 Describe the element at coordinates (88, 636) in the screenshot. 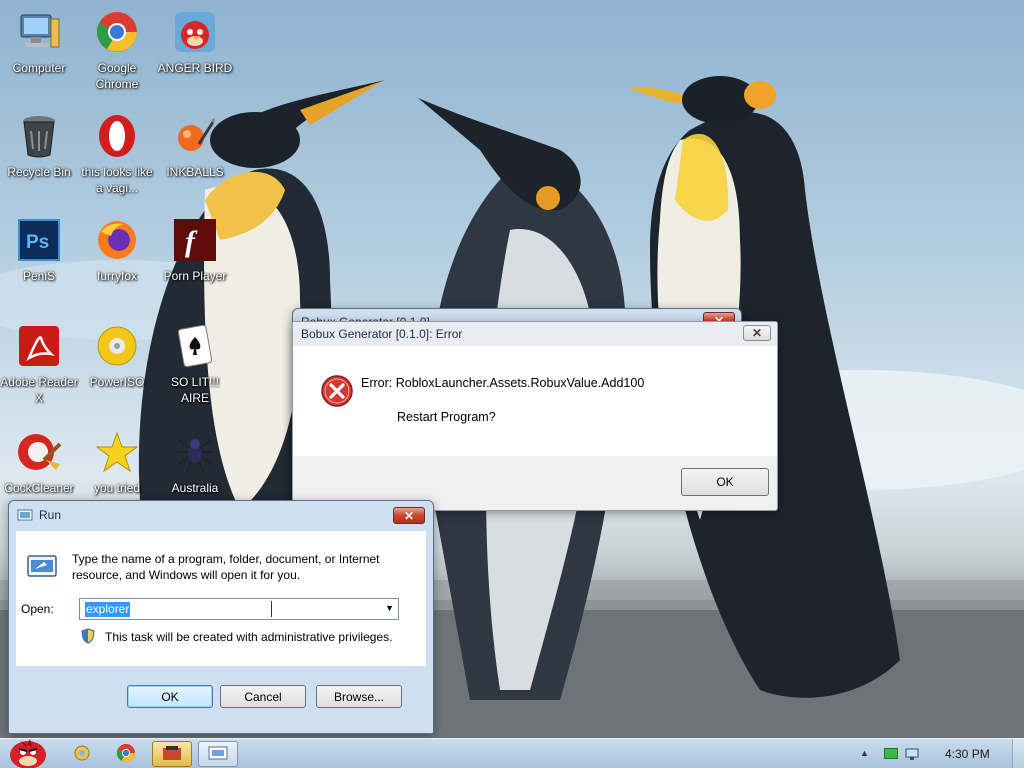

I see `uac-shield-icon` at that location.